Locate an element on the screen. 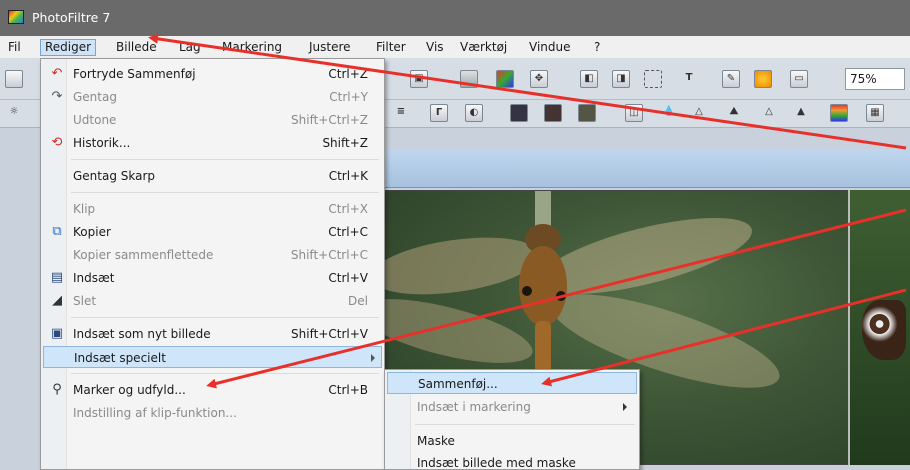  align-icon: ≡ is located at coordinates (401, 113).